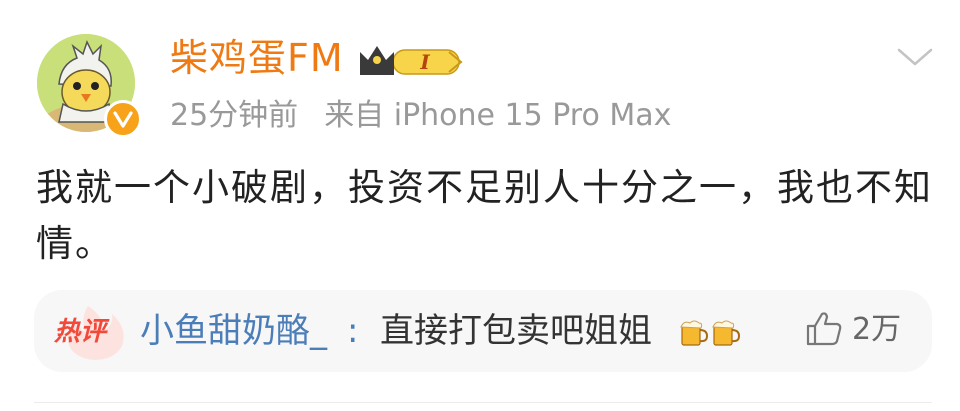 The image size is (960, 411). I want to click on commenter-name: 小鱼甜奶酪_, so click(233, 331).